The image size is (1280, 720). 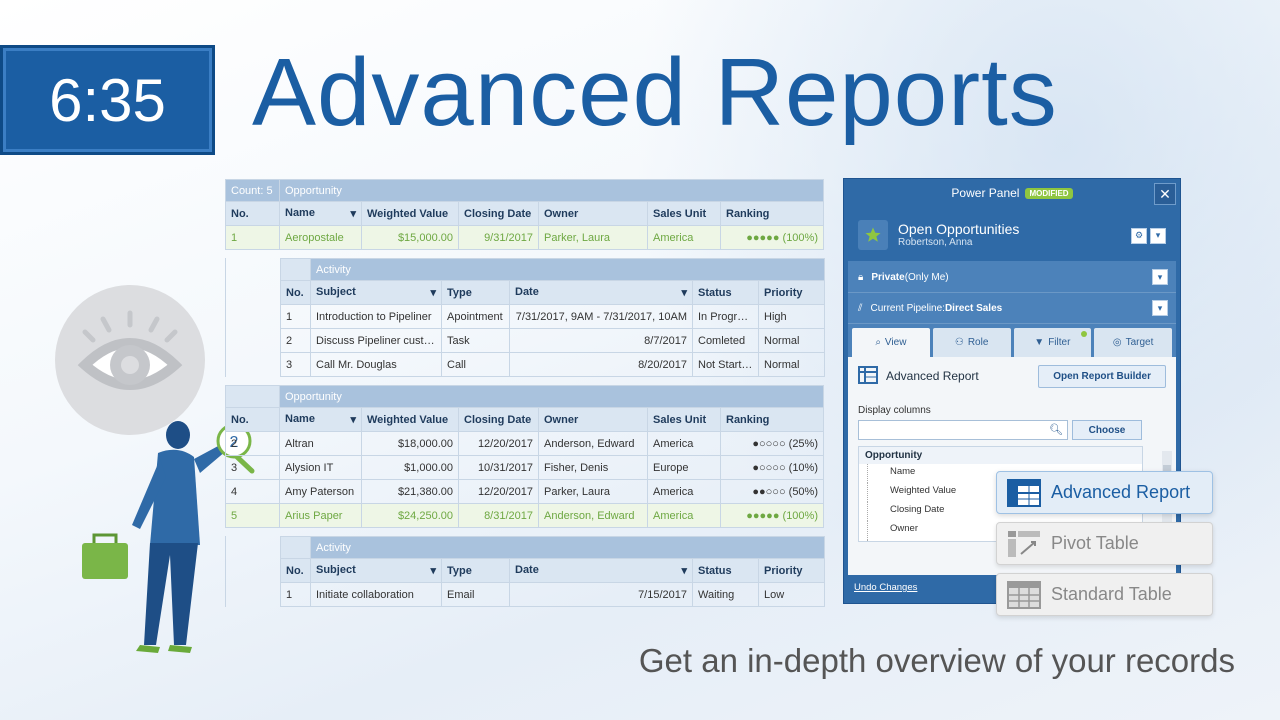 I want to click on cell-type: Task, so click(x=475, y=340).